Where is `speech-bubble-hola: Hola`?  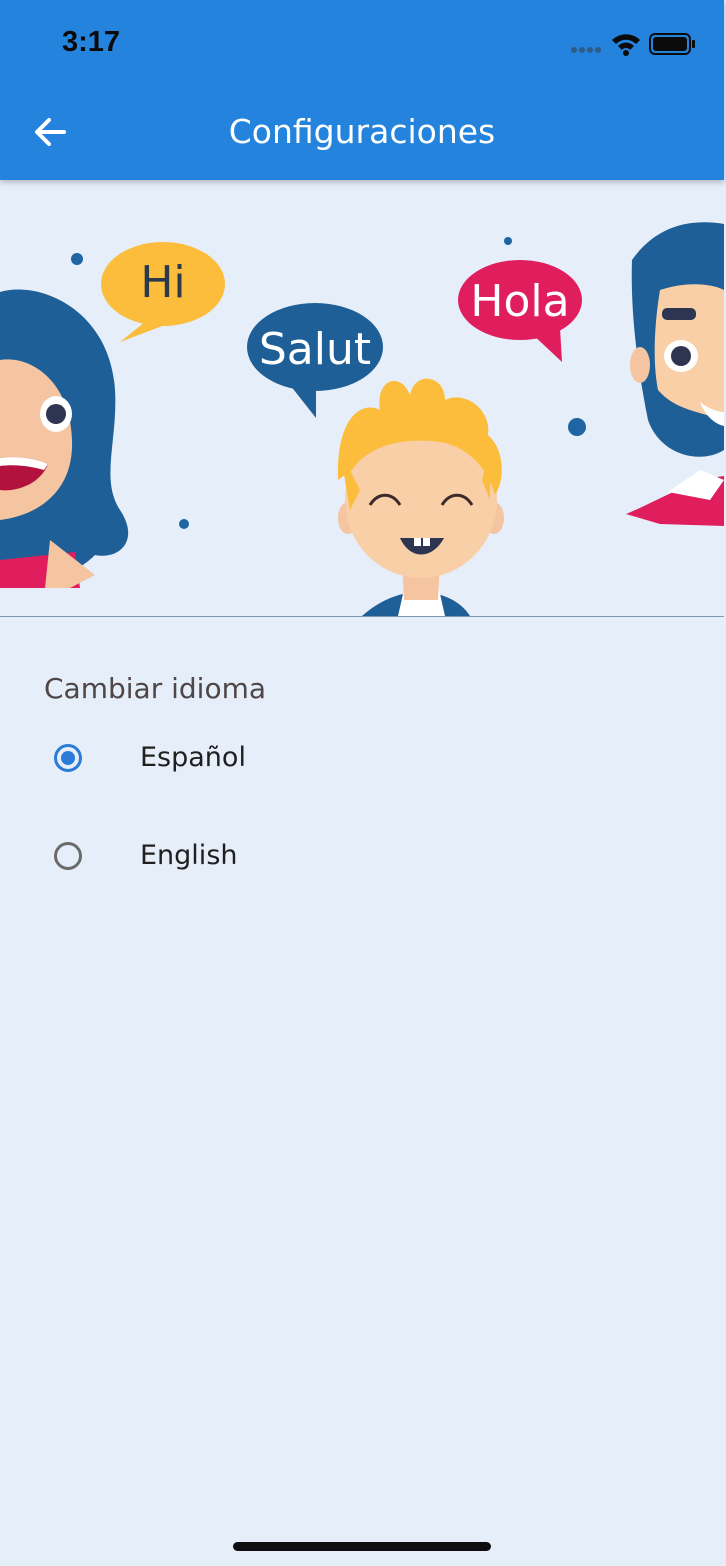 speech-bubble-hola: Hola is located at coordinates (520, 311).